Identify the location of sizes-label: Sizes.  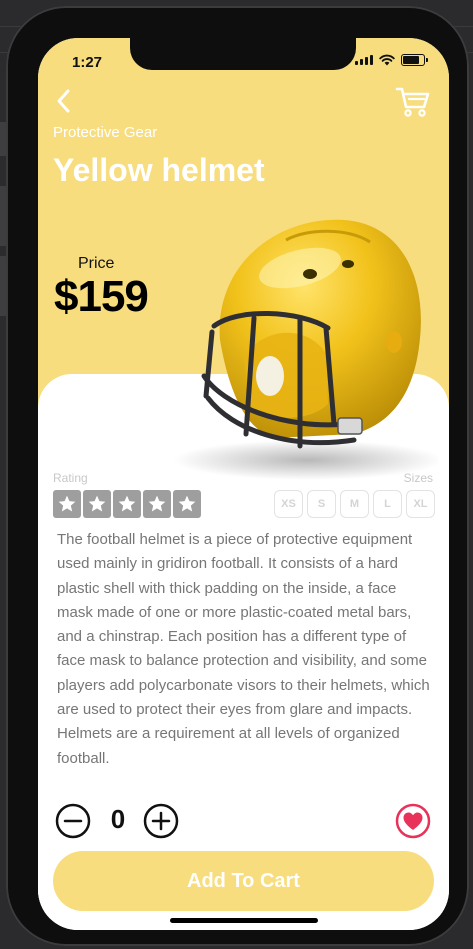
(418, 478).